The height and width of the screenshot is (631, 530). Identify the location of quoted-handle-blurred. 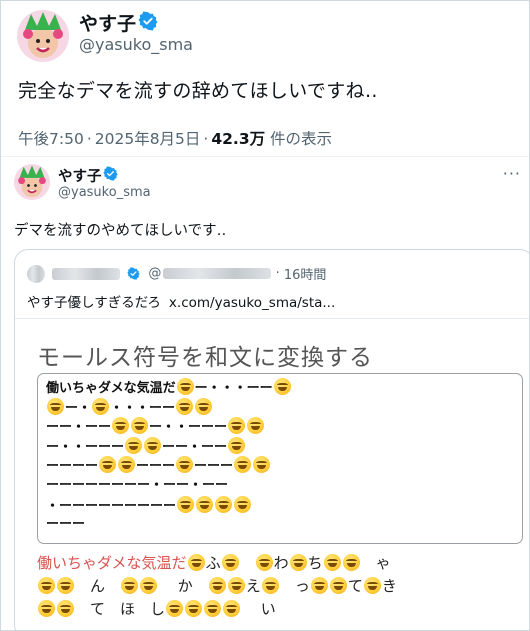
(217, 273).